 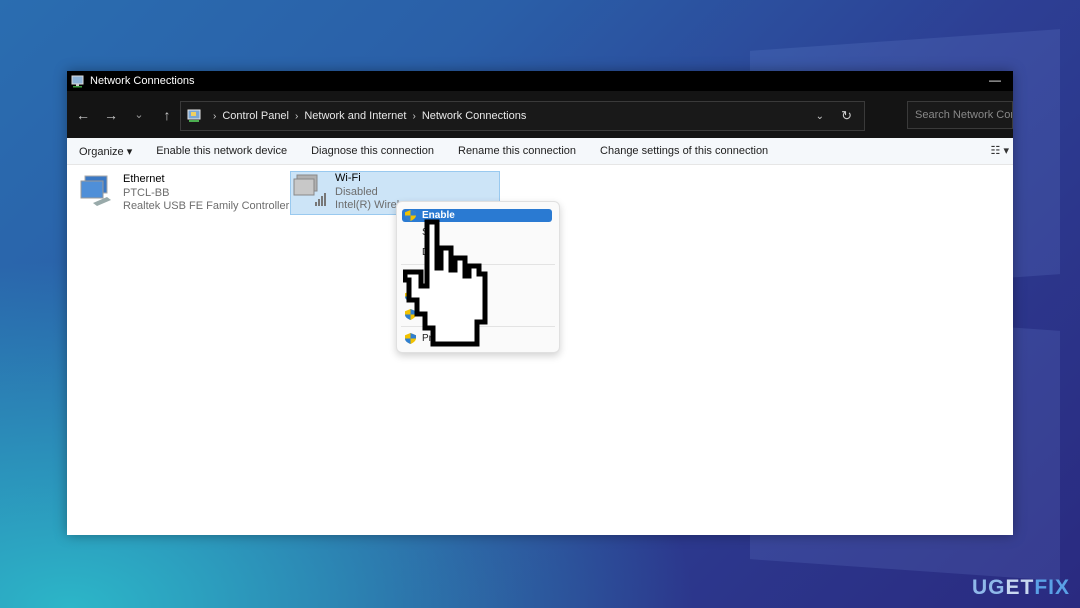 I want to click on breadcrumb-network-connections: Network Connections, so click(x=474, y=116).